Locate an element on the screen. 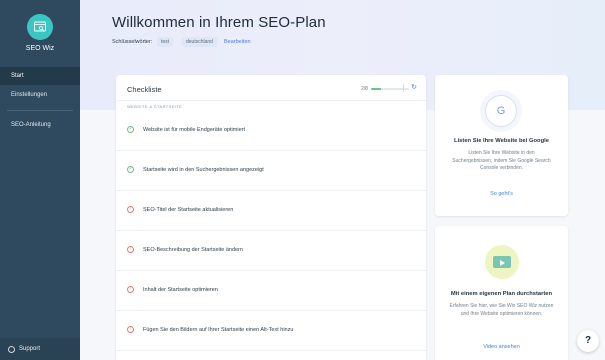 The width and height of the screenshot is (605, 360). support-button: Support is located at coordinates (40, 349).